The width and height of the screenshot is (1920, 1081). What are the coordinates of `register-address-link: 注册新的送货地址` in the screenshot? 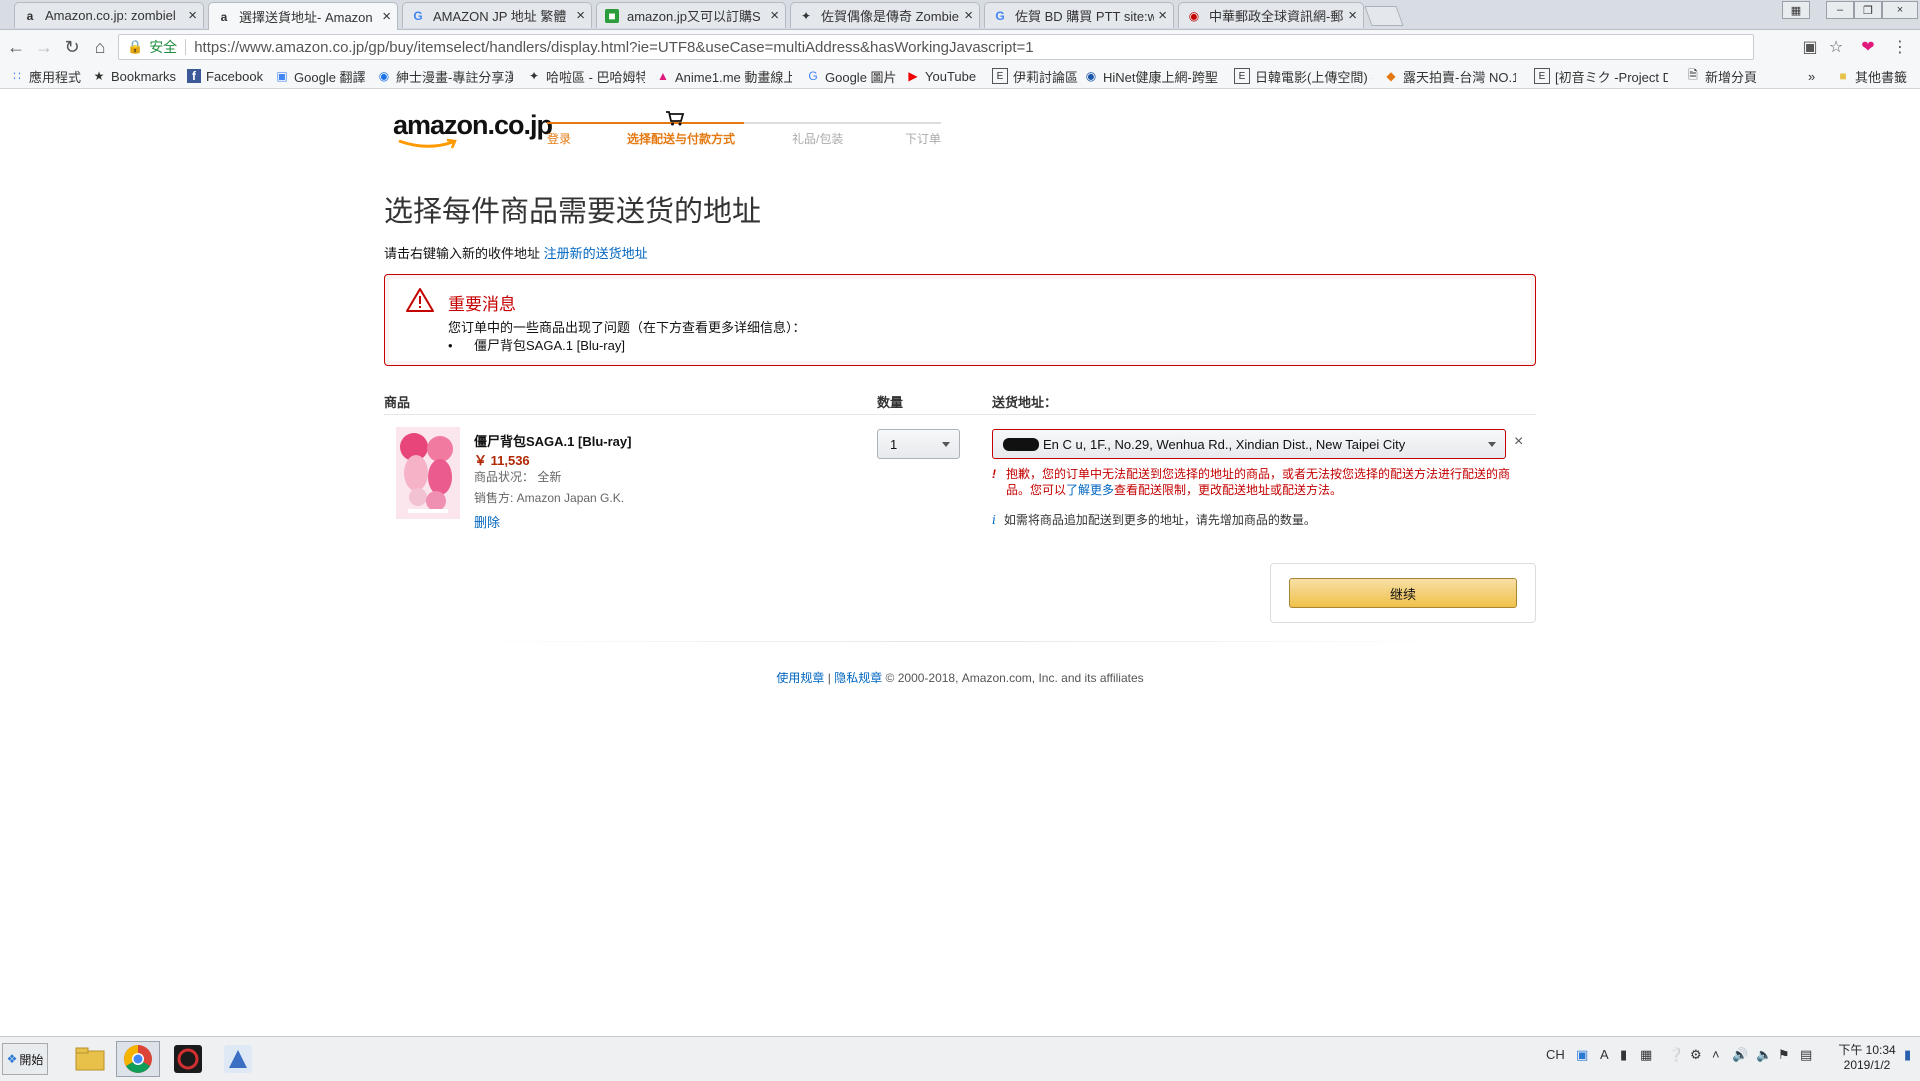 It's located at (596, 253).